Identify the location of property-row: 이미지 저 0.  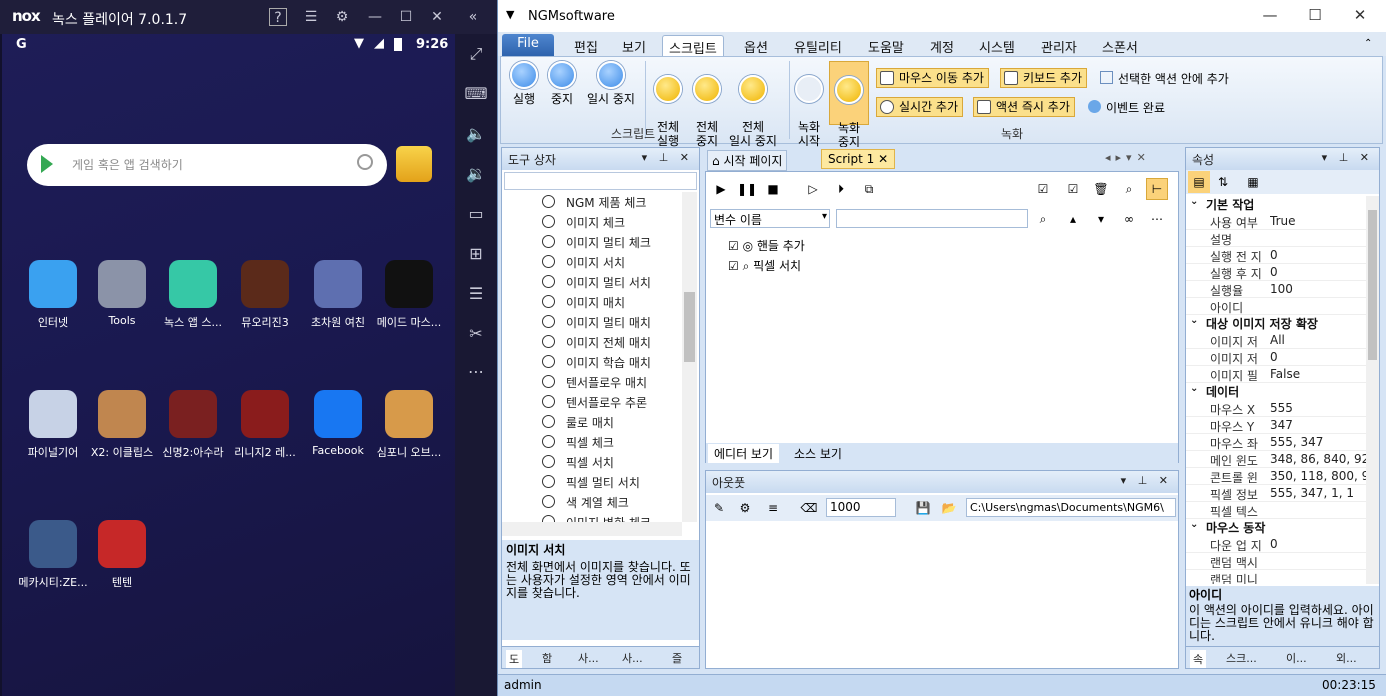
(1276, 357).